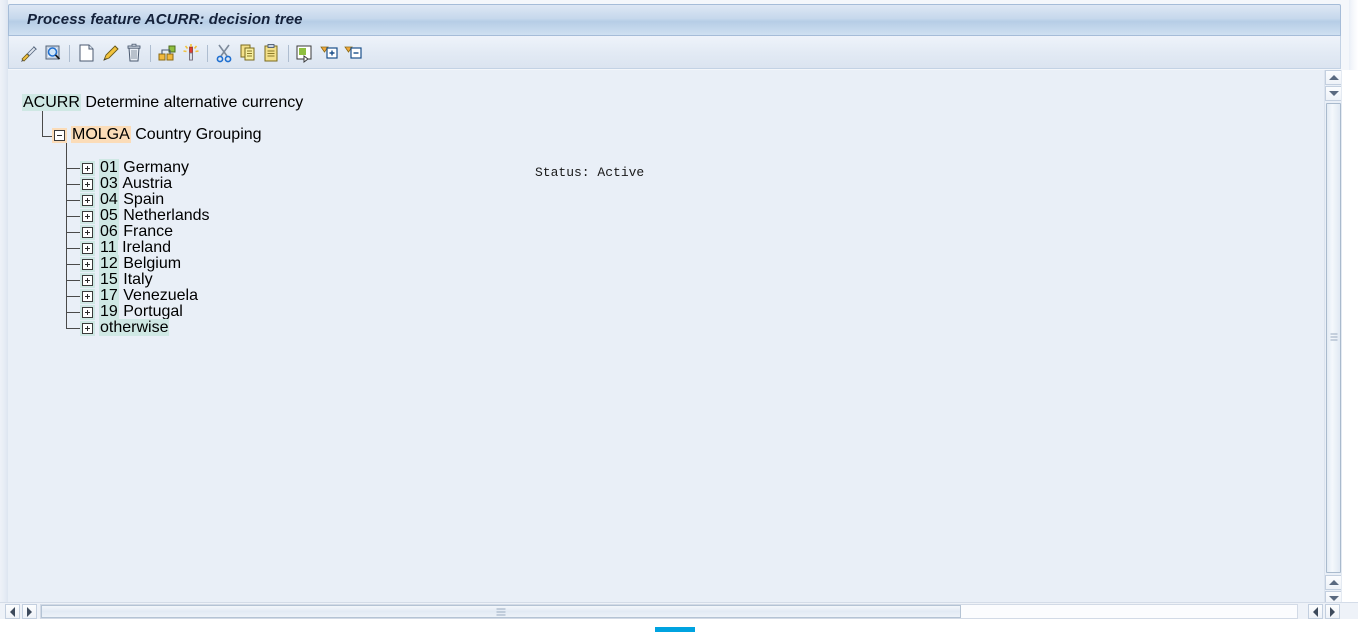  What do you see at coordinates (590, 172) in the screenshot?
I see `status-badge: Status: Active` at bounding box center [590, 172].